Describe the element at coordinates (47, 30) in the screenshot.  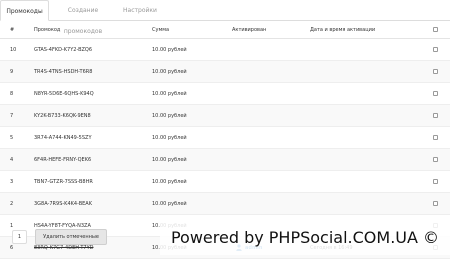
I see `header-code: Промокод` at that location.